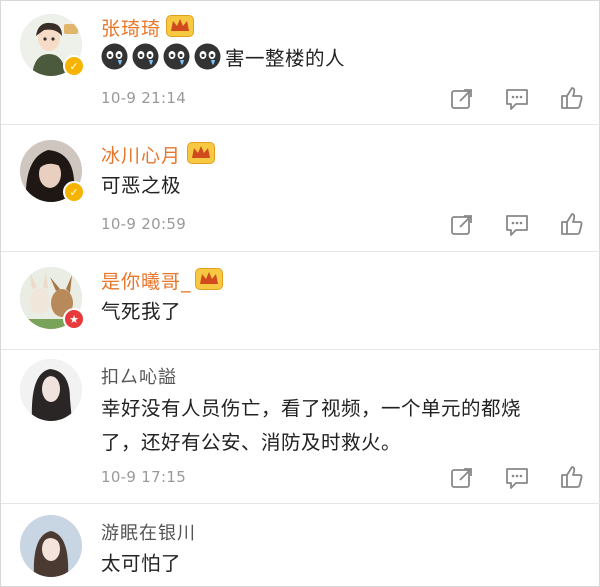 The width and height of the screenshot is (600, 587). Describe the element at coordinates (141, 311) in the screenshot. I see `comment-text: 气死我了` at that location.